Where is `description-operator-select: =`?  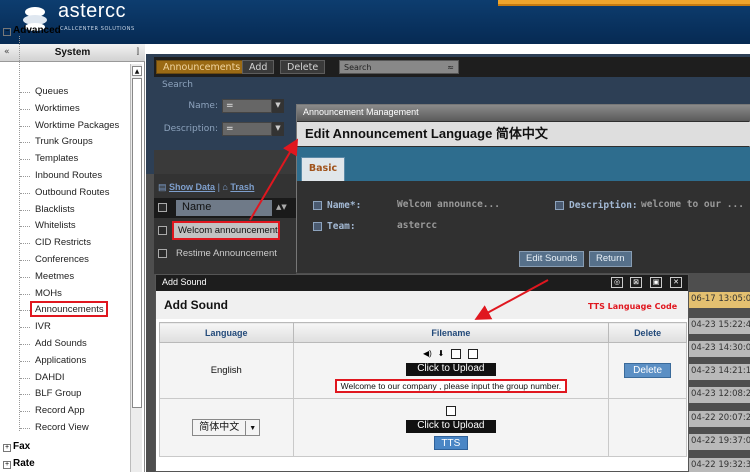 description-operator-select: = is located at coordinates (247, 129).